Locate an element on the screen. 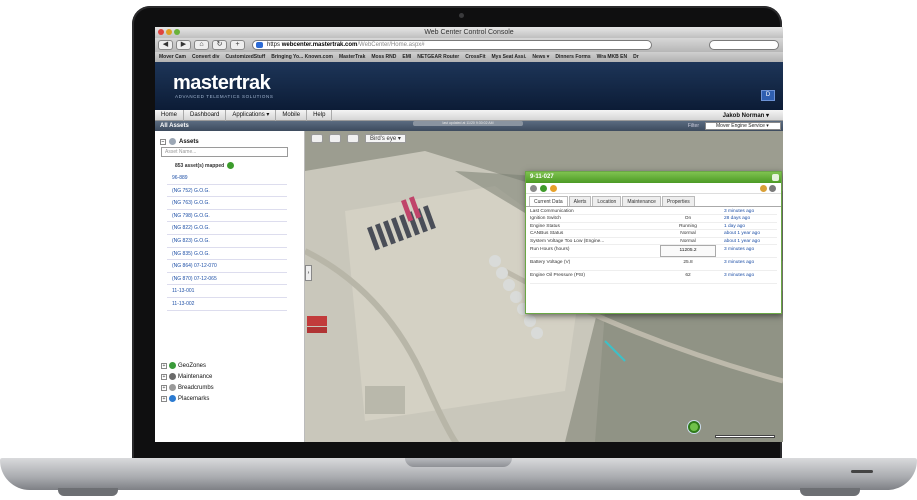 The image size is (917, 500). minimize-window-button is located at coordinates (169, 32).